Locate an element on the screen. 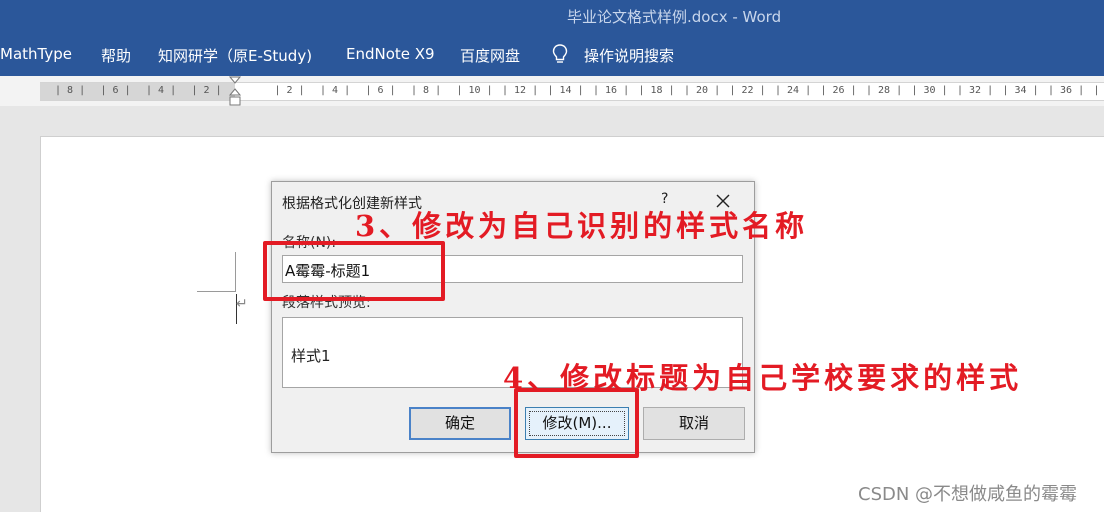 This screenshot has height=512, width=1104. ruler-number: | 30 | is located at coordinates (930, 90).